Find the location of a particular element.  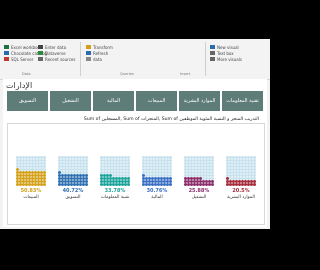

transform-icon is located at coordinates (88, 47).